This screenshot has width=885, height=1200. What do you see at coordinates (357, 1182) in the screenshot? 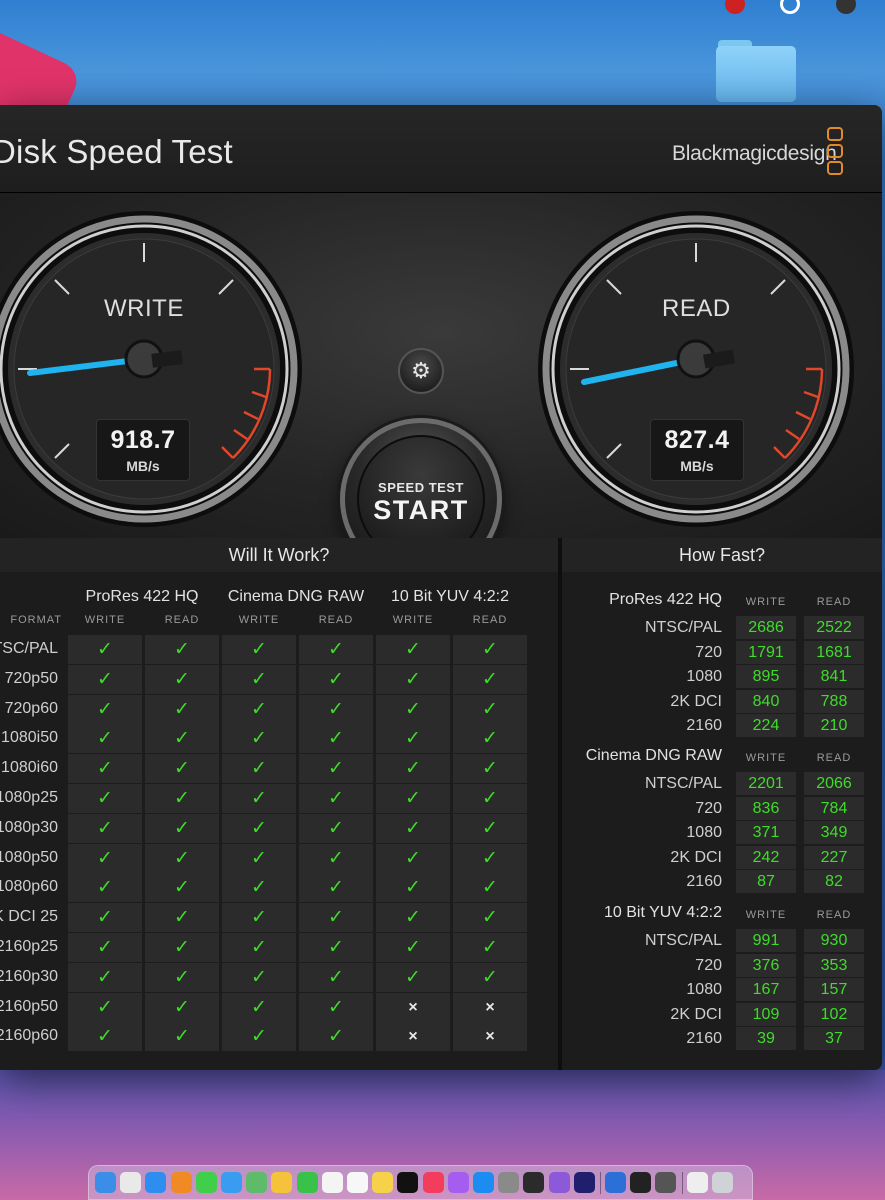
I see `reminders-icon` at bounding box center [357, 1182].